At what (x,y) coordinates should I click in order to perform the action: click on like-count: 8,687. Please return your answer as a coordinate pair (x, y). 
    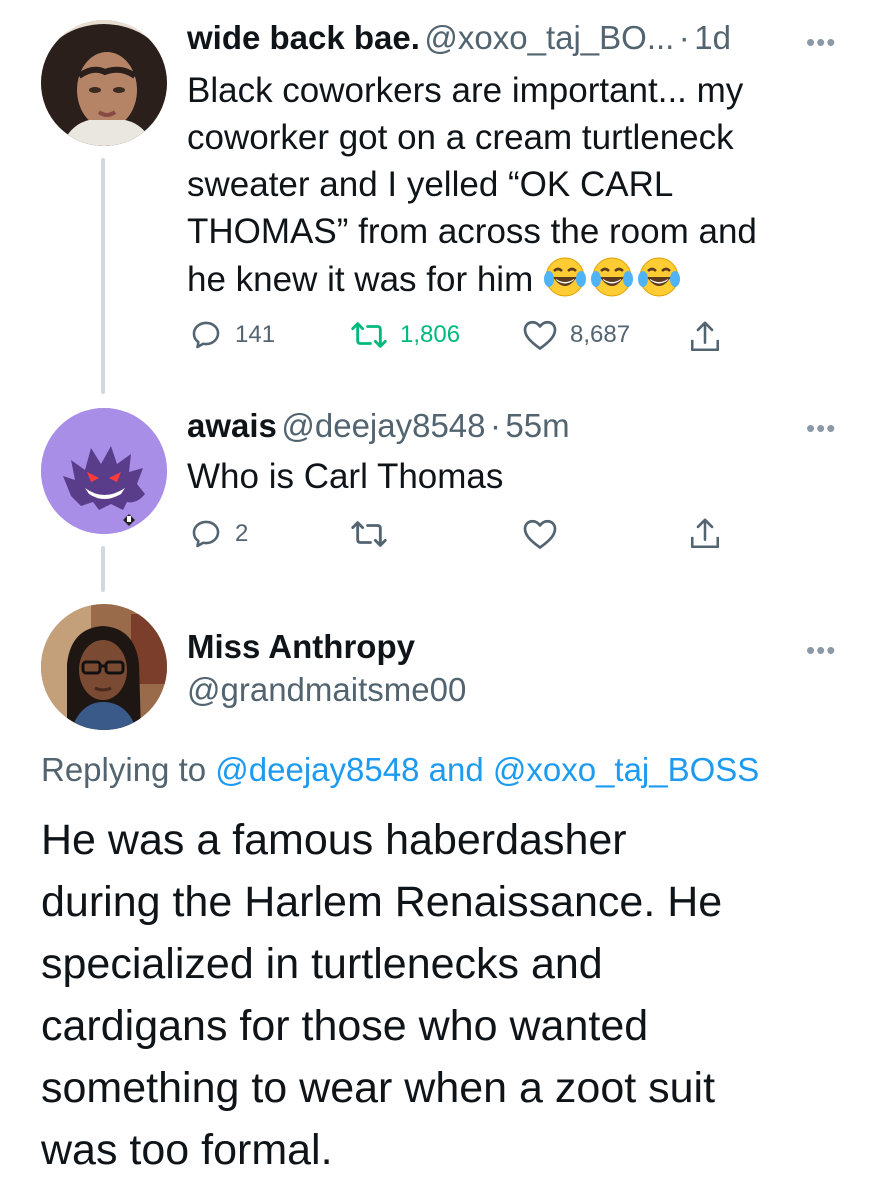
    Looking at the image, I should click on (600, 334).